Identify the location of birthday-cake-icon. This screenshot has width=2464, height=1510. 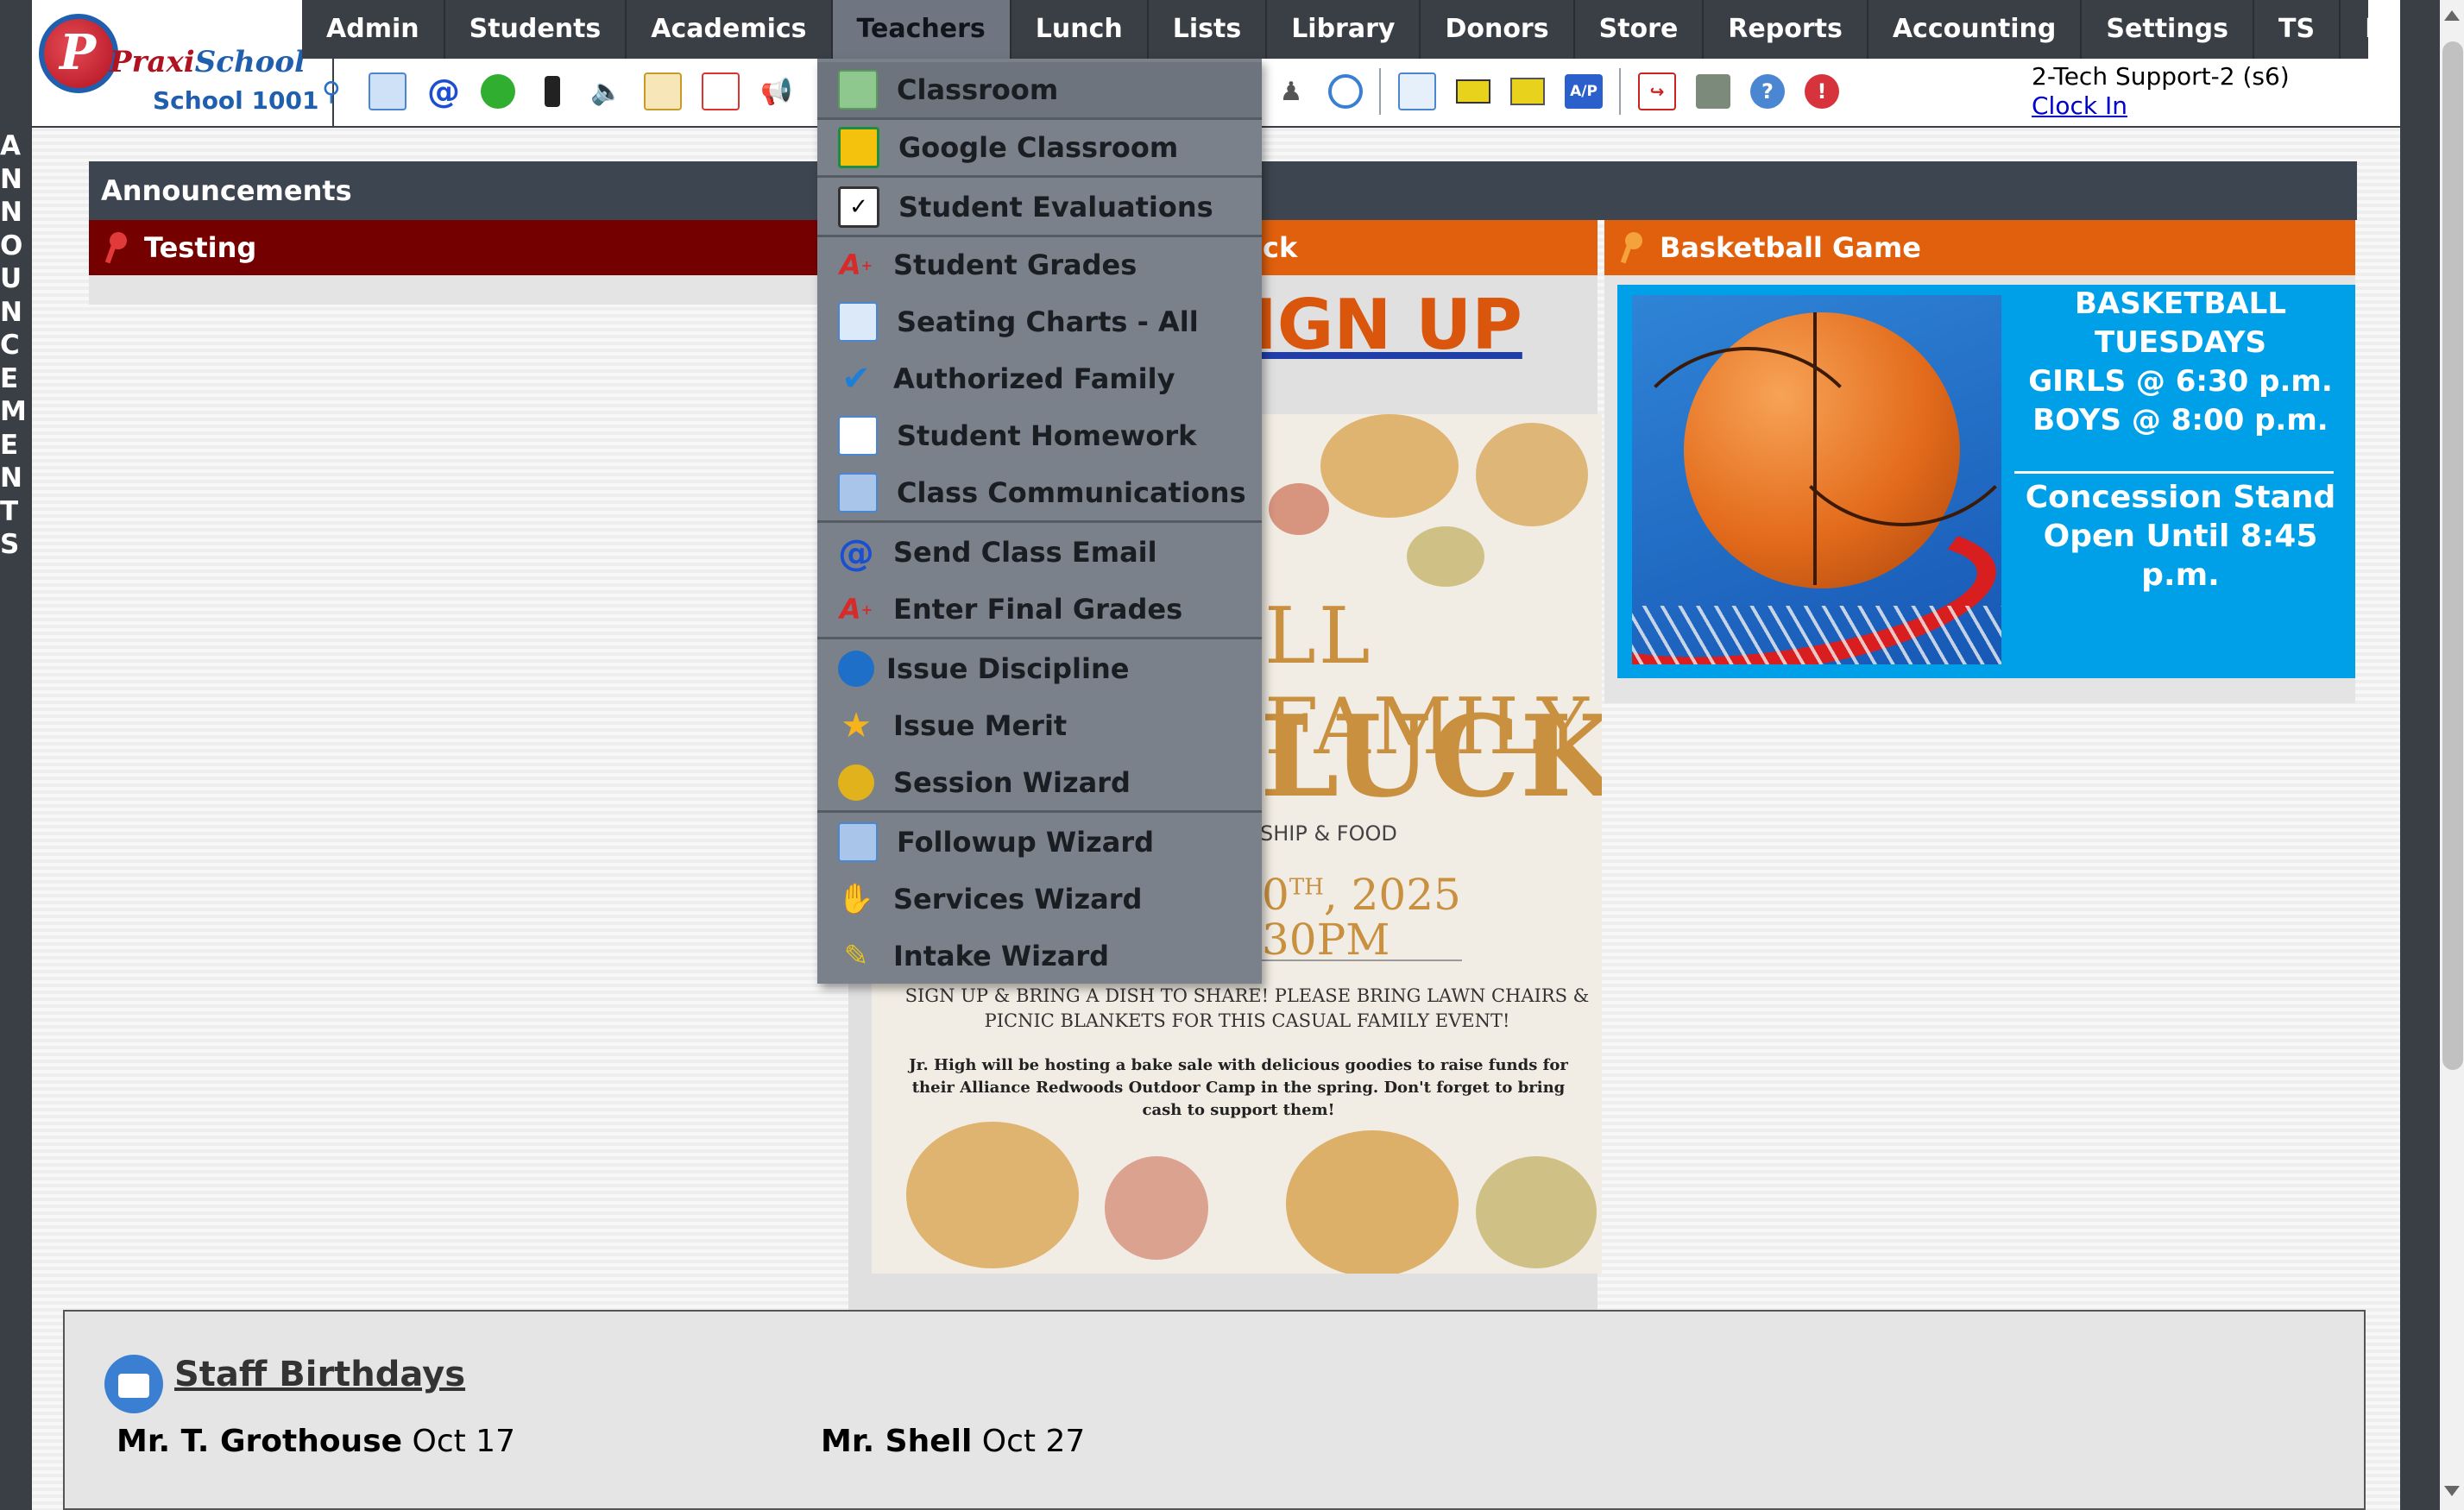
(133, 1384).